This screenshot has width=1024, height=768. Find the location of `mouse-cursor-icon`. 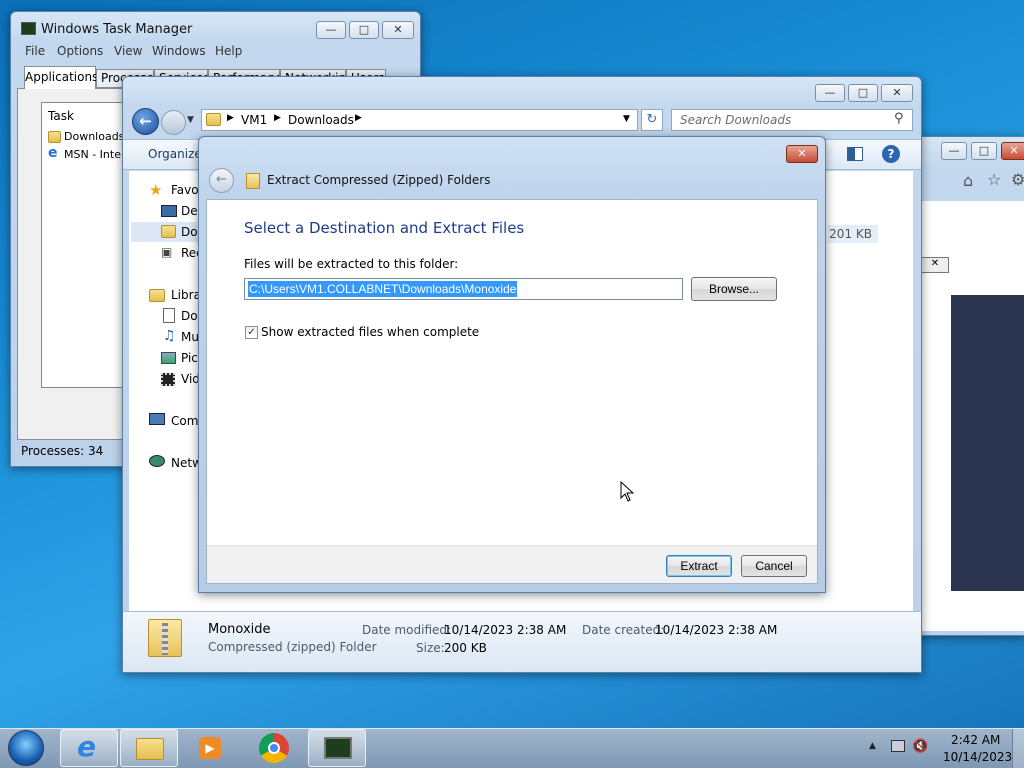

mouse-cursor-icon is located at coordinates (627, 491).